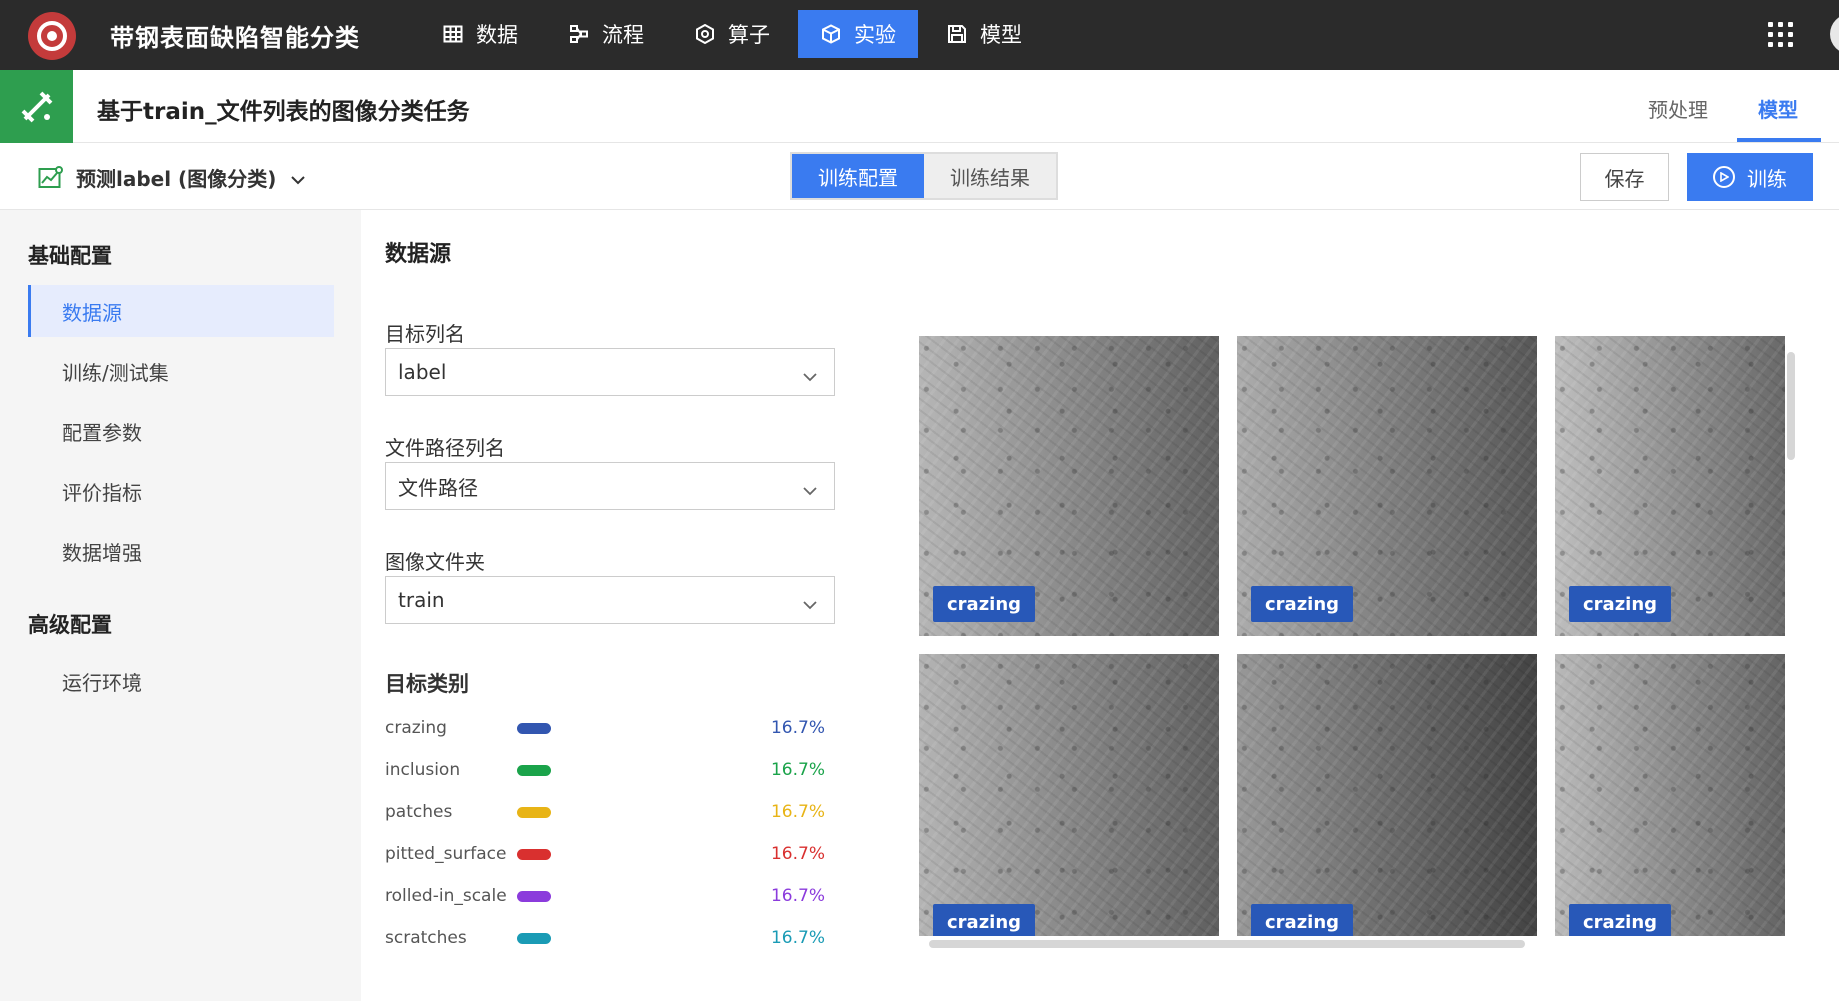 The image size is (1839, 1001). I want to click on play-icon, so click(1724, 177).